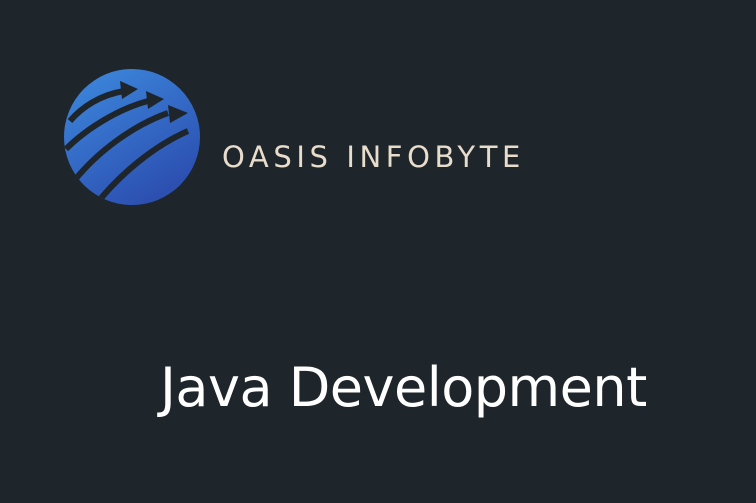 This screenshot has height=503, width=756. Describe the element at coordinates (403, 387) in the screenshot. I see `page-title: Java Development` at that location.